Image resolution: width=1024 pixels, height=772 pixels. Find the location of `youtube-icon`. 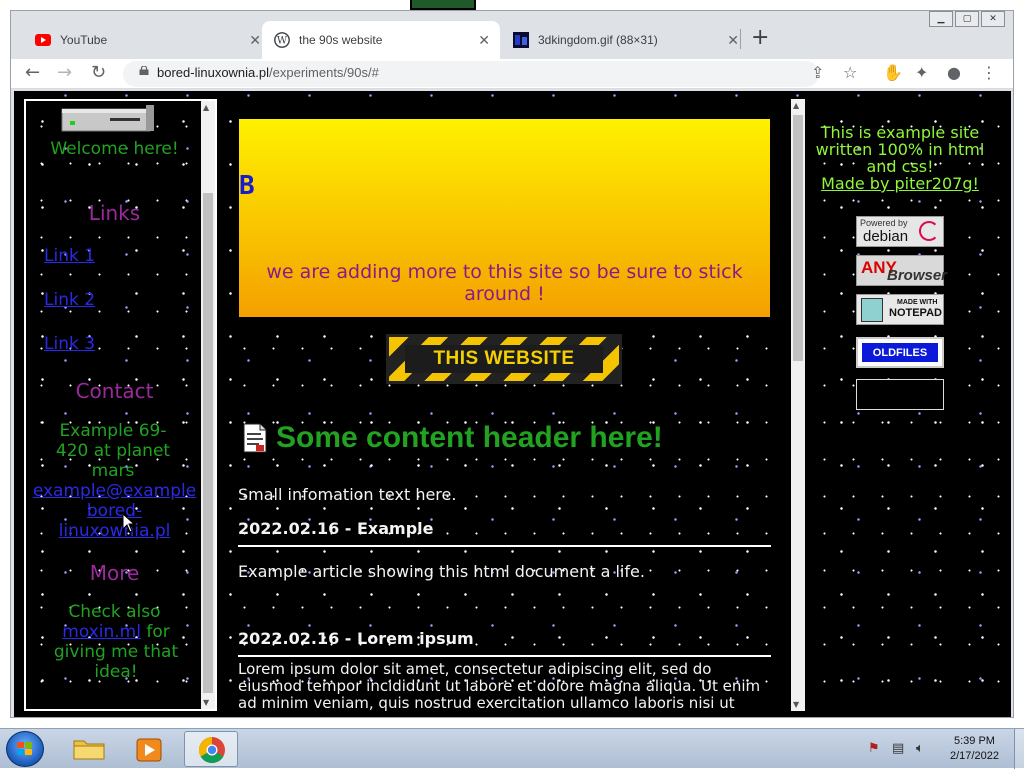

youtube-icon is located at coordinates (43, 40).